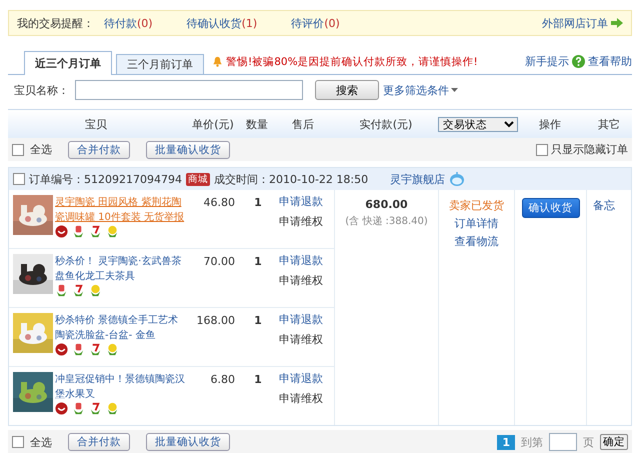 The width and height of the screenshot is (640, 453). What do you see at coordinates (55, 23) in the screenshot?
I see `reminder-label: 我的交易提醒：` at bounding box center [55, 23].